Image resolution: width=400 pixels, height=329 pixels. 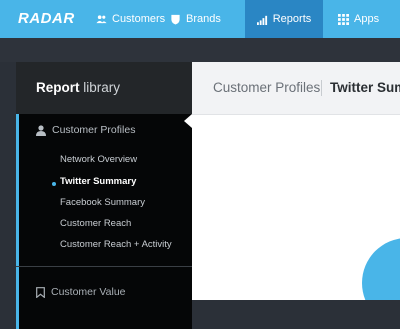 I want to click on nav-reports: Reports, so click(x=284, y=19).